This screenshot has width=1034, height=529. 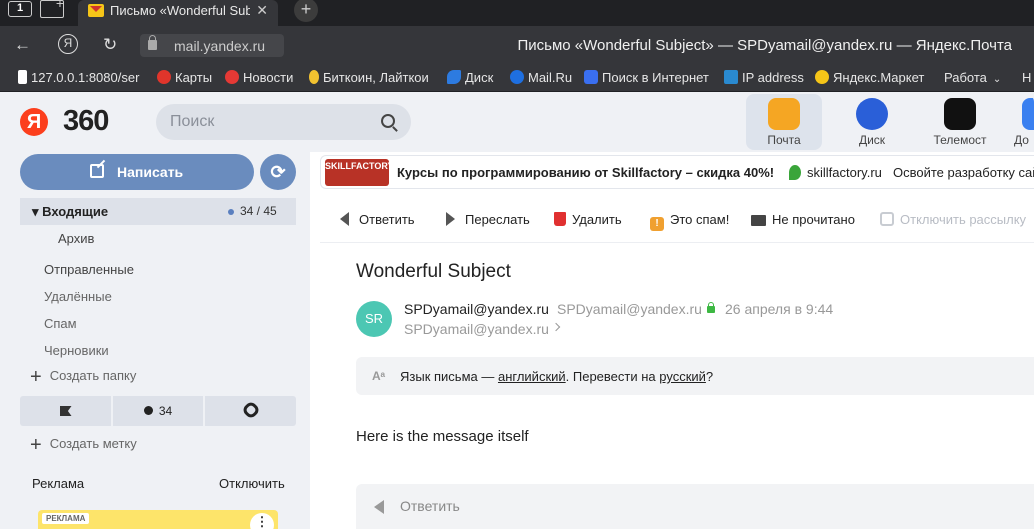 I want to click on ad-tag: РЕКЛАМА, so click(x=66, y=518).